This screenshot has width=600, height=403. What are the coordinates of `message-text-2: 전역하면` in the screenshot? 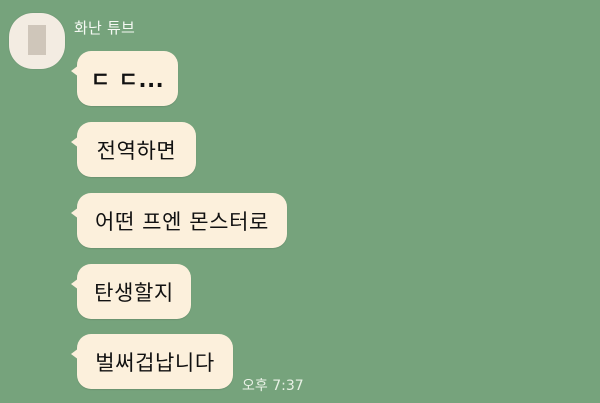 It's located at (136, 150).